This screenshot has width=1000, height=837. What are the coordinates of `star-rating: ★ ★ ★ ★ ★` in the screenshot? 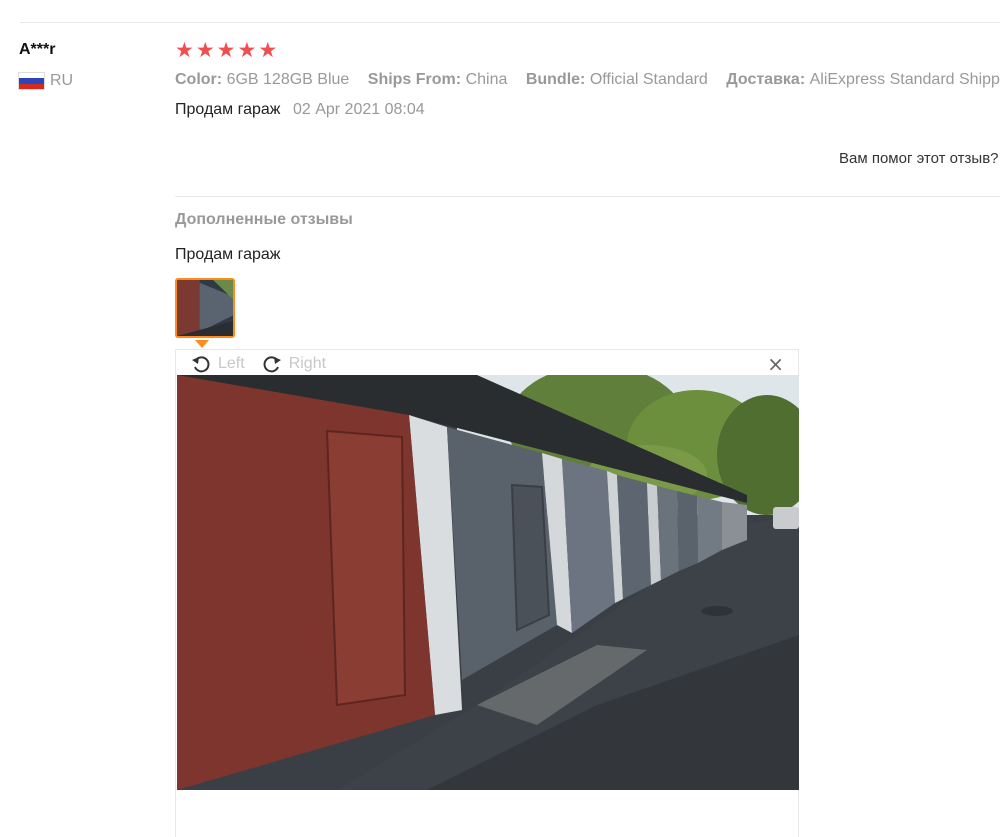 It's located at (587, 50).